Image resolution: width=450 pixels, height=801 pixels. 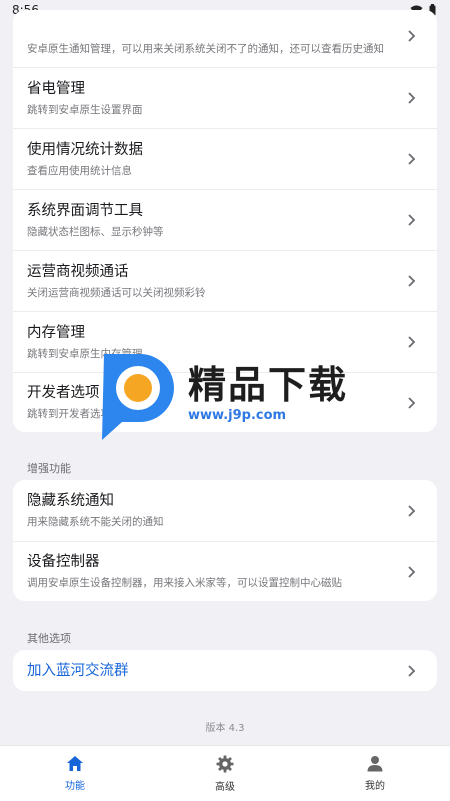 I want to click on row-title: 内存管理, so click(x=56, y=332).